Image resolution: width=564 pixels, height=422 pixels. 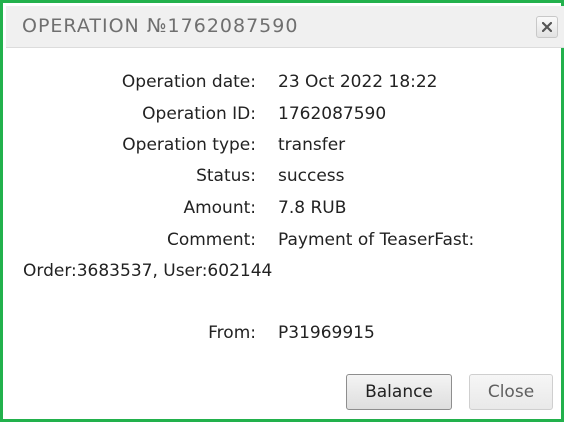 I want to click on comment-continued: Order:3683537, User:602144, so click(x=148, y=271).